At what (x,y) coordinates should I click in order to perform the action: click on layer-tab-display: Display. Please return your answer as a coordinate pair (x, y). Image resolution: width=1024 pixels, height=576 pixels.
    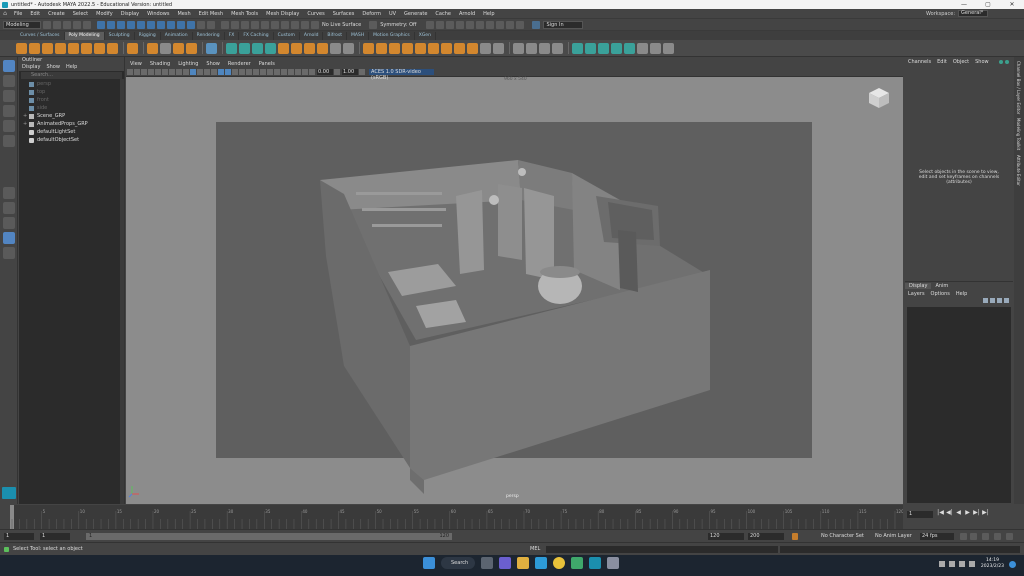
    Looking at the image, I should click on (918, 286).